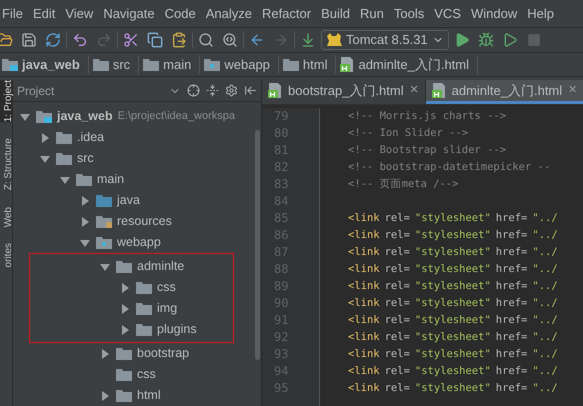 The height and width of the screenshot is (406, 583). I want to click on side-tab: orites, so click(6, 255).